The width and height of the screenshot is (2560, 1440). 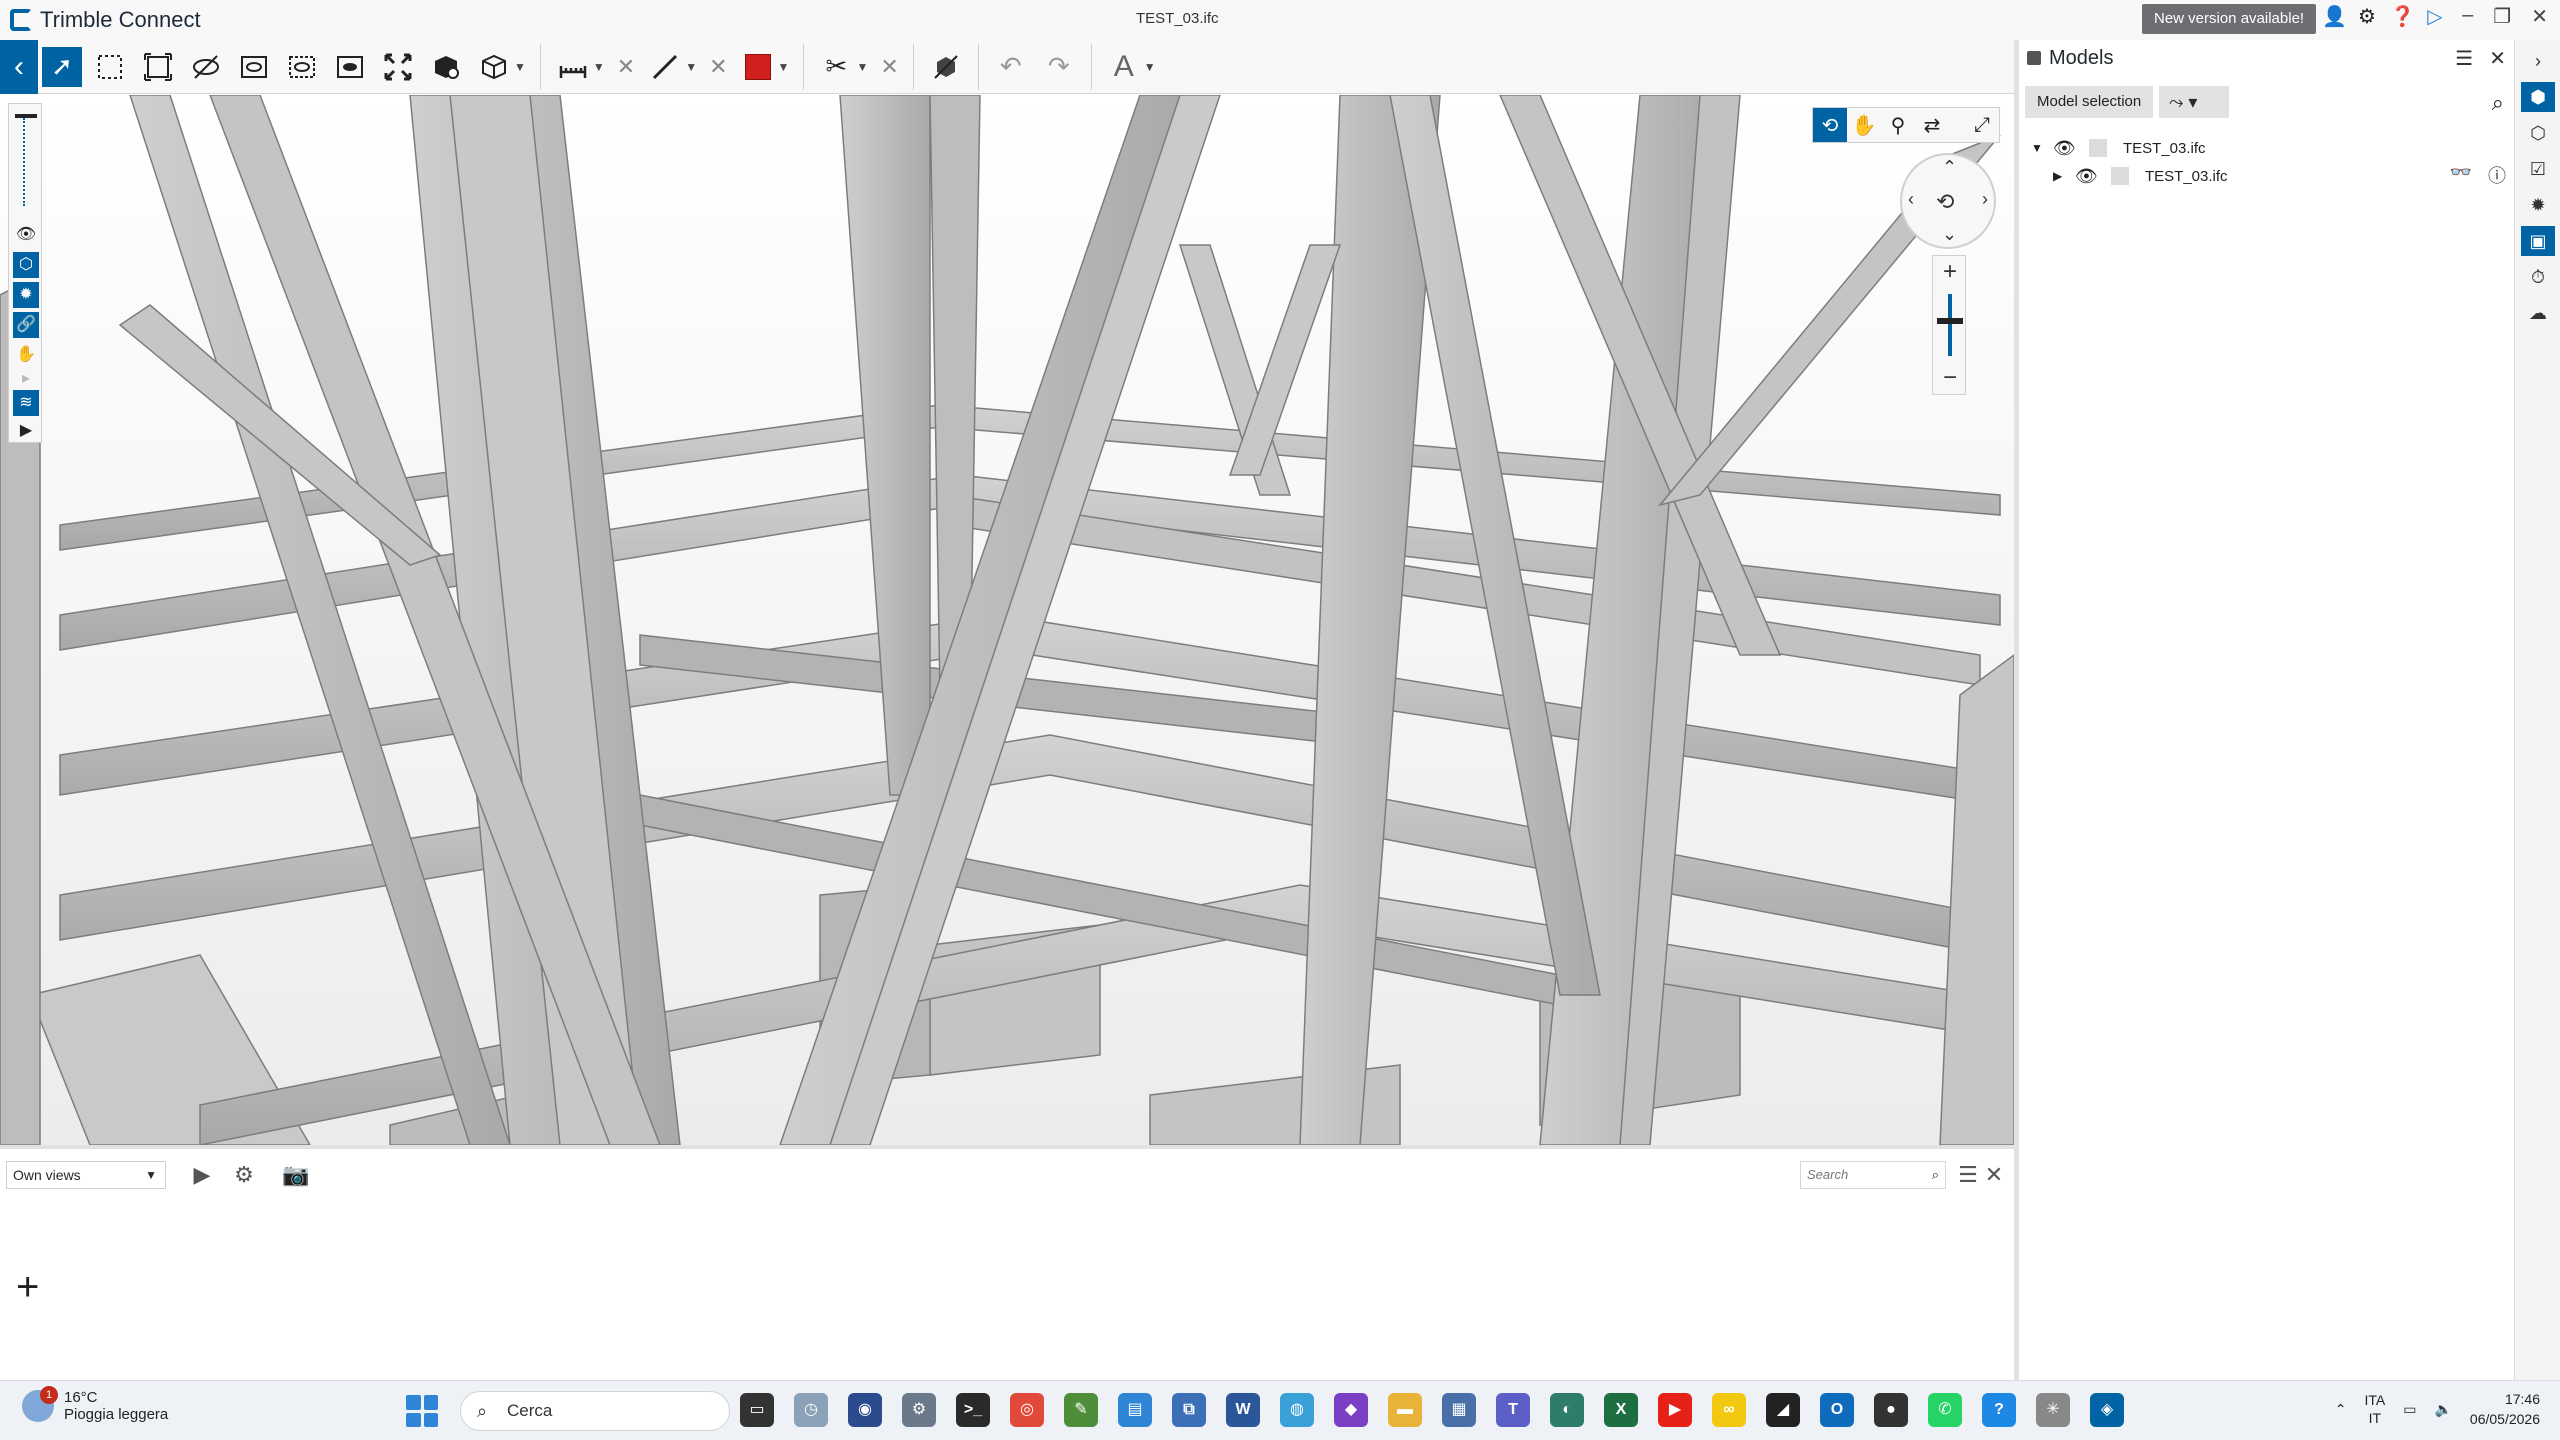 What do you see at coordinates (2334, 17) in the screenshot?
I see `user-icon: 👤` at bounding box center [2334, 17].